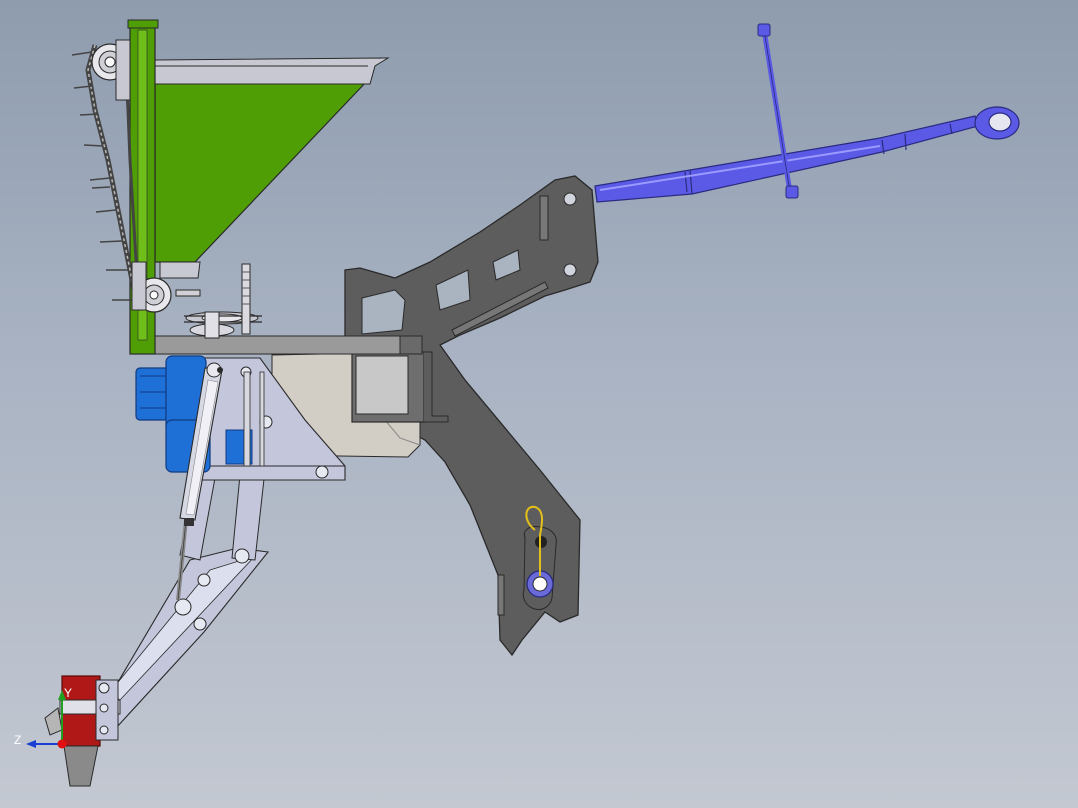 Image resolution: width=1078 pixels, height=808 pixels. What do you see at coordinates (68, 693) in the screenshot?
I see `y-axis-label: Y` at bounding box center [68, 693].